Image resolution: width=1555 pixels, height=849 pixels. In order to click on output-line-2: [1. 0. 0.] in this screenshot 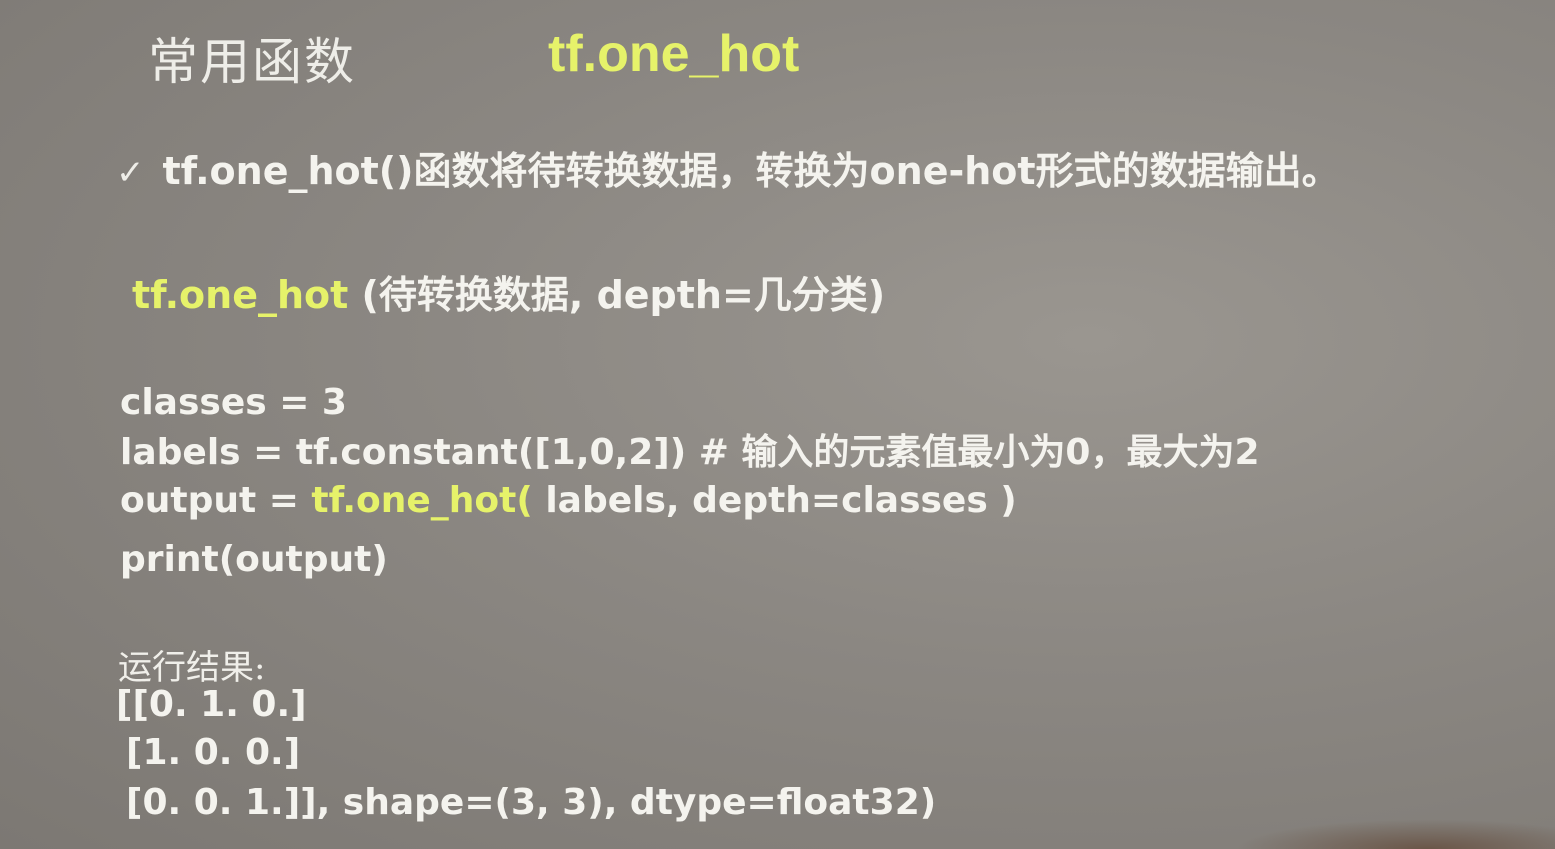, I will do `click(213, 752)`.